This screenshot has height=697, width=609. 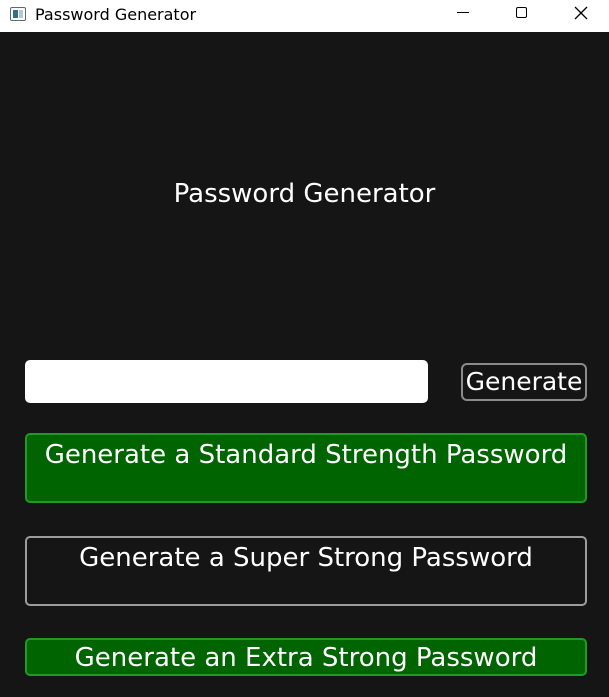 What do you see at coordinates (306, 657) in the screenshot?
I see `generate-extra-strong-password-button: Generate an Extra Strong Password` at bounding box center [306, 657].